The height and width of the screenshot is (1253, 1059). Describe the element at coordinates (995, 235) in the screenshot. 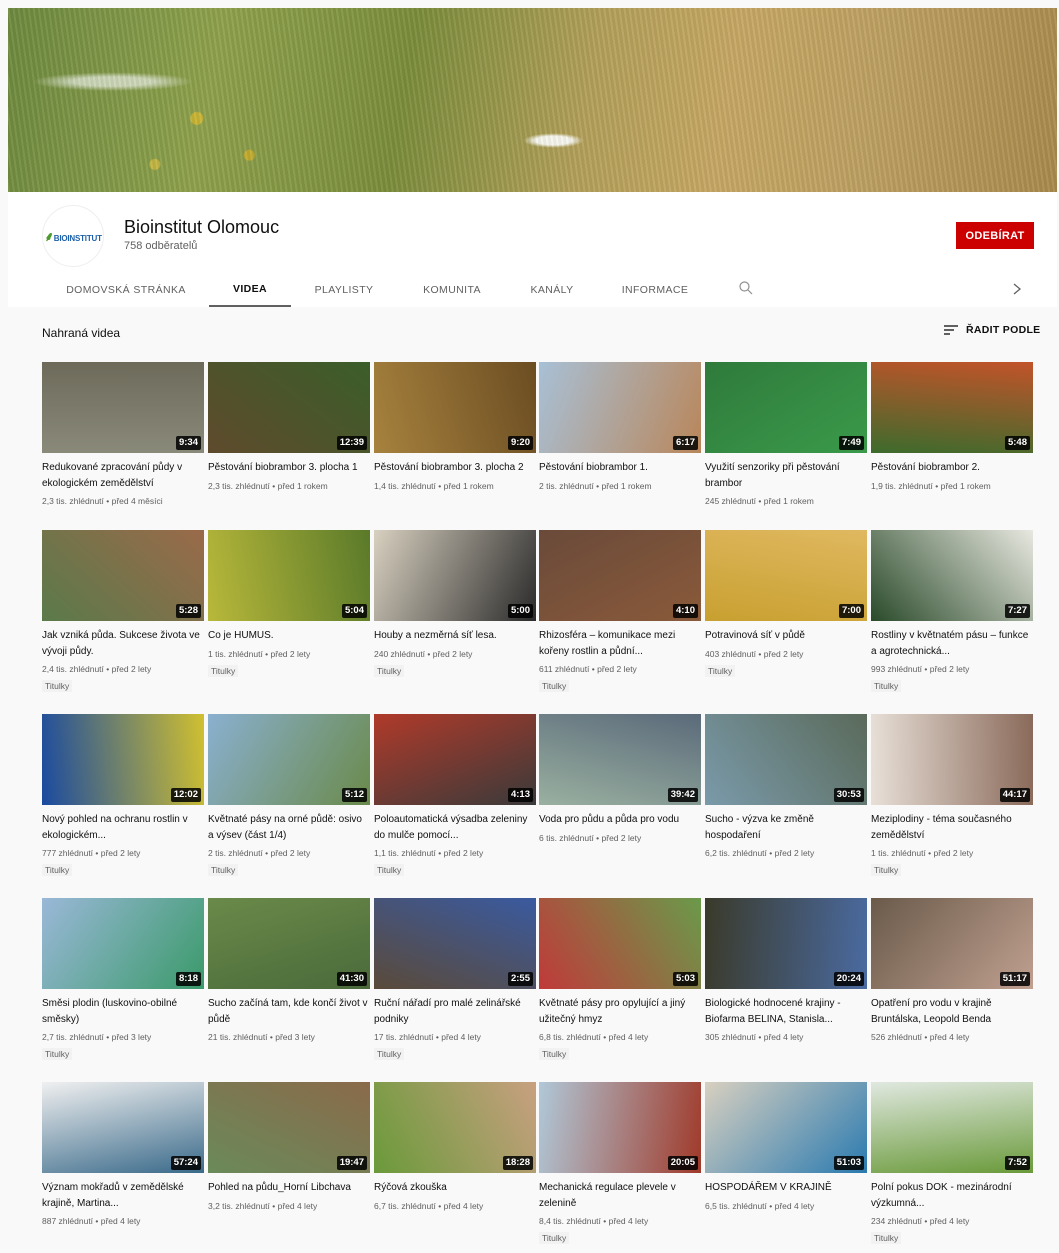

I see `subscribe-button: ODEBÍRAT` at that location.